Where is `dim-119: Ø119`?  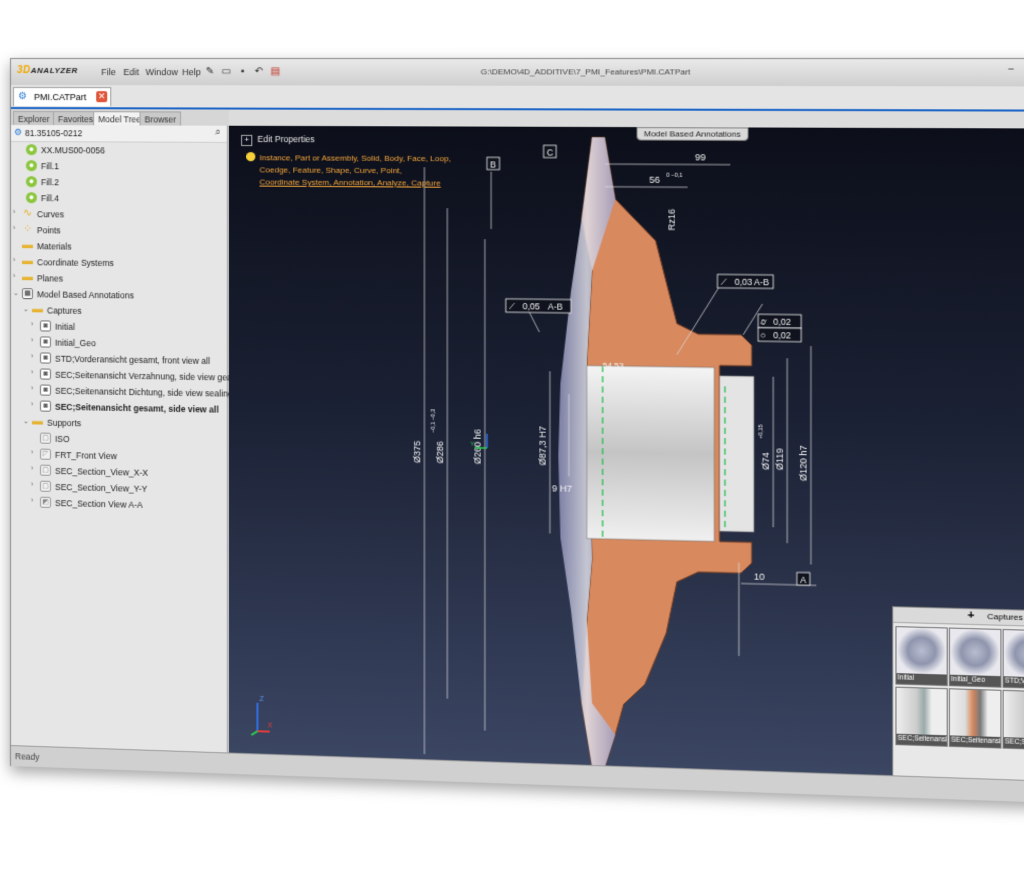 dim-119: Ø119 is located at coordinates (779, 459).